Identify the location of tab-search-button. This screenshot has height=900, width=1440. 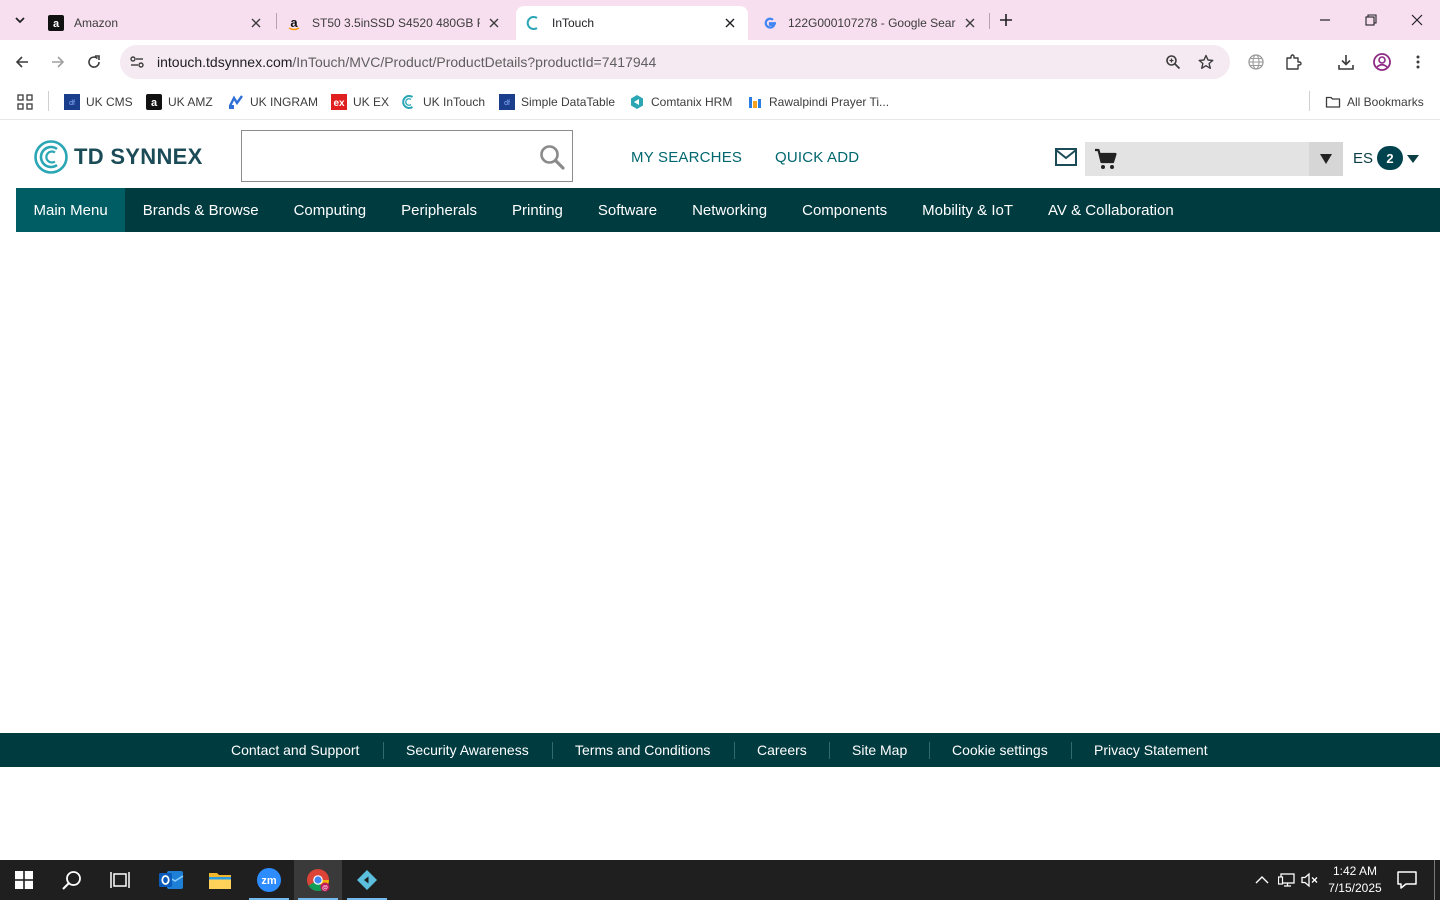
(20, 20).